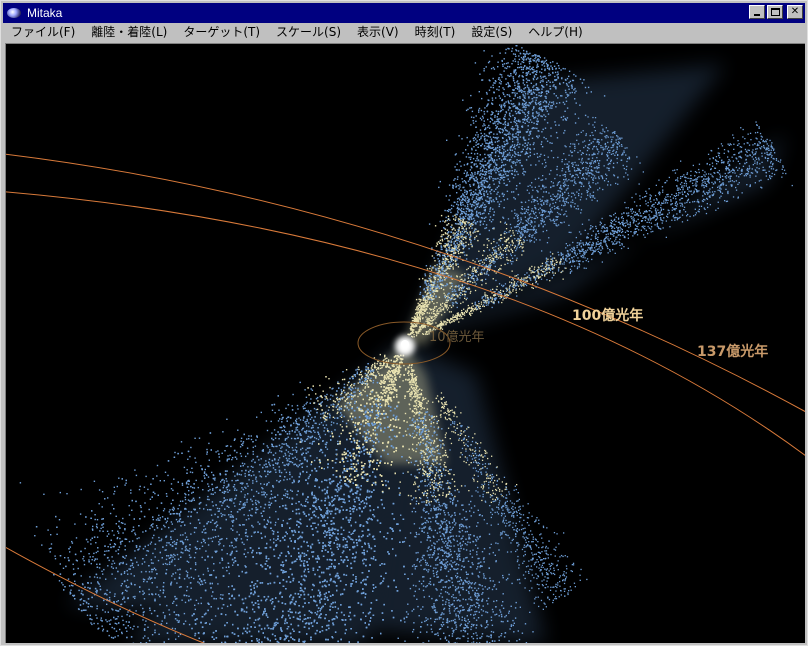  What do you see at coordinates (555, 32) in the screenshot?
I see `menu-help: ヘルプ(H)` at bounding box center [555, 32].